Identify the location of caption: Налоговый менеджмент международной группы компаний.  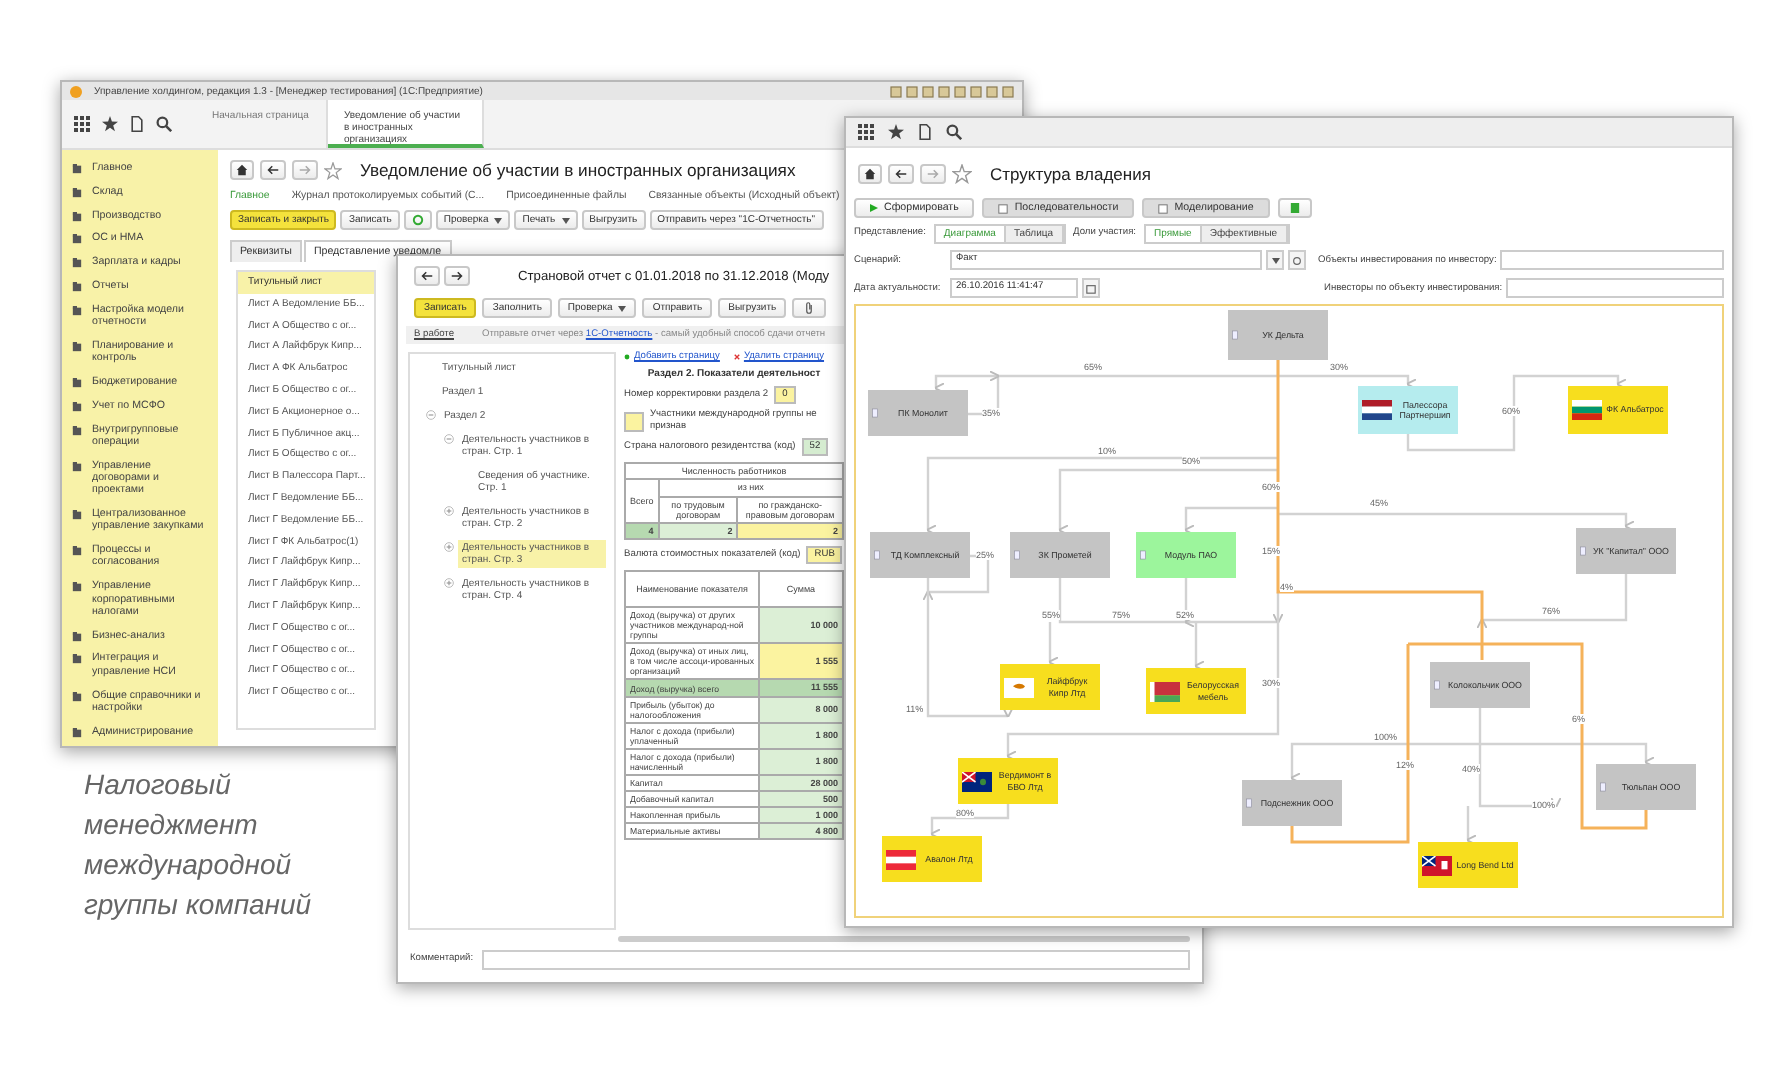
(199, 845).